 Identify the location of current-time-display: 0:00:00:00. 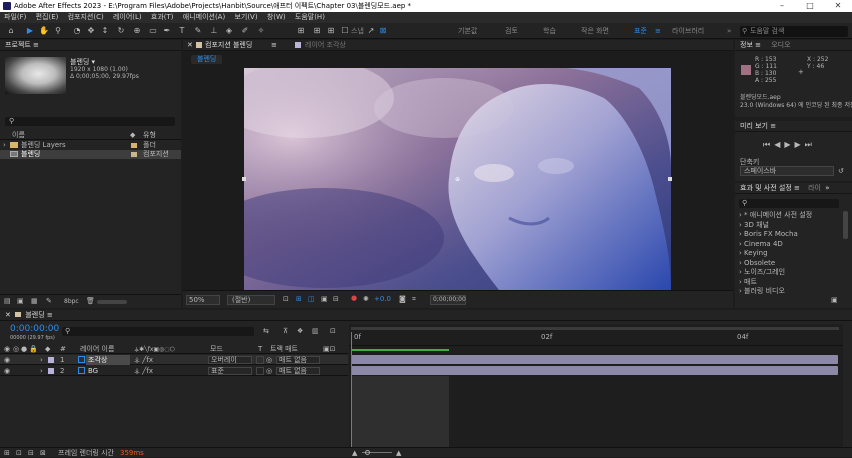
(34, 329).